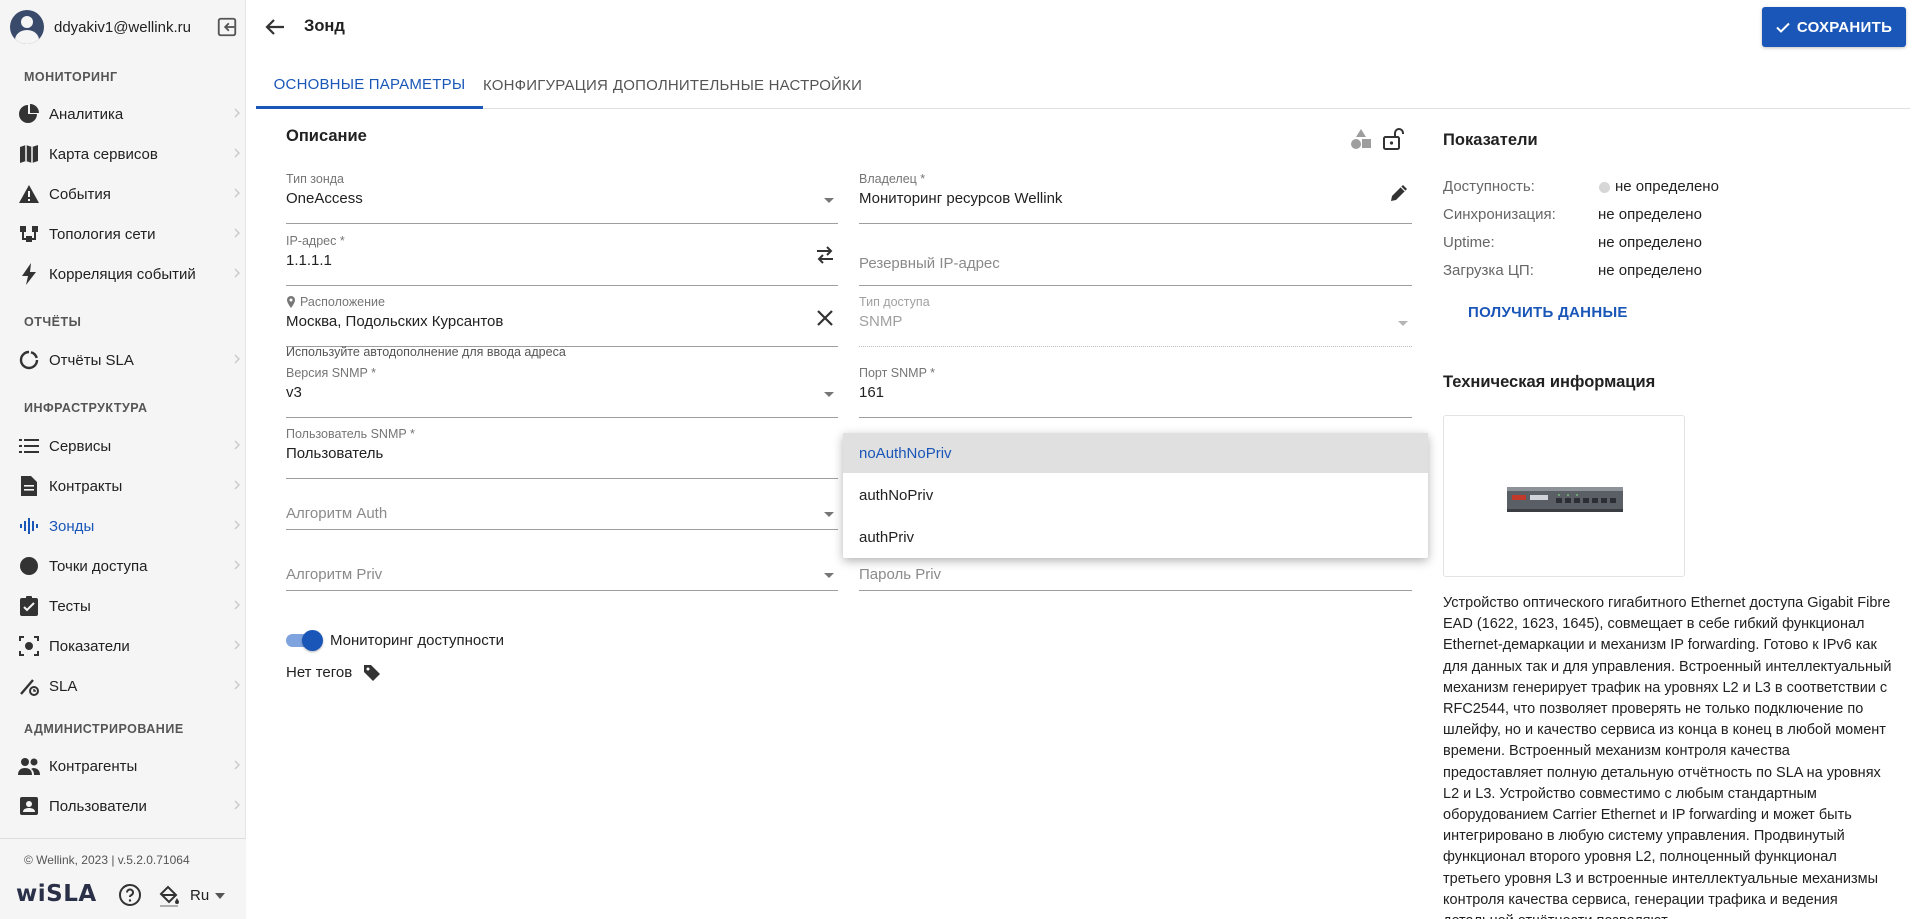 This screenshot has height=919, width=1920. I want to click on checklist-icon, so click(29, 606).